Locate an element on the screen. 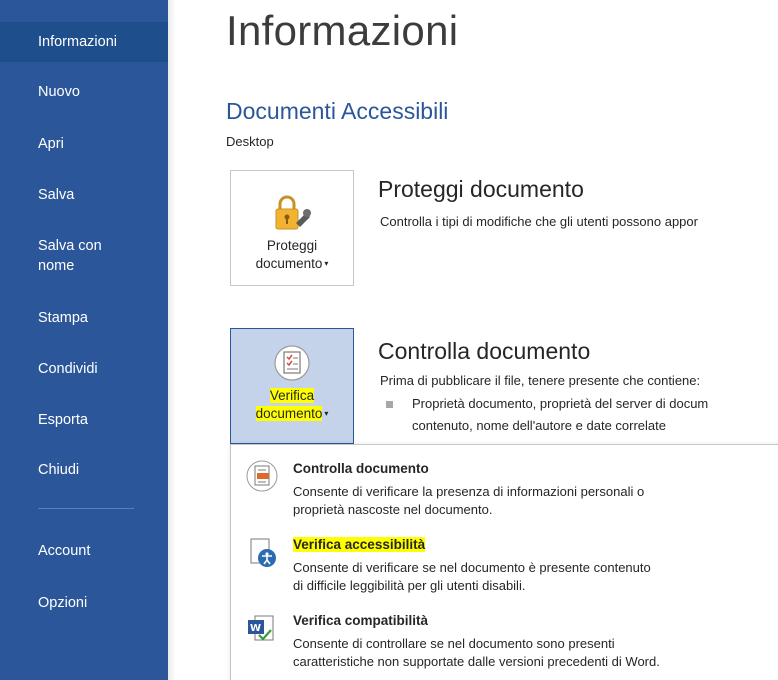 Image resolution: width=778 pixels, height=680 pixels. svg-text: W is located at coordinates (255, 628).